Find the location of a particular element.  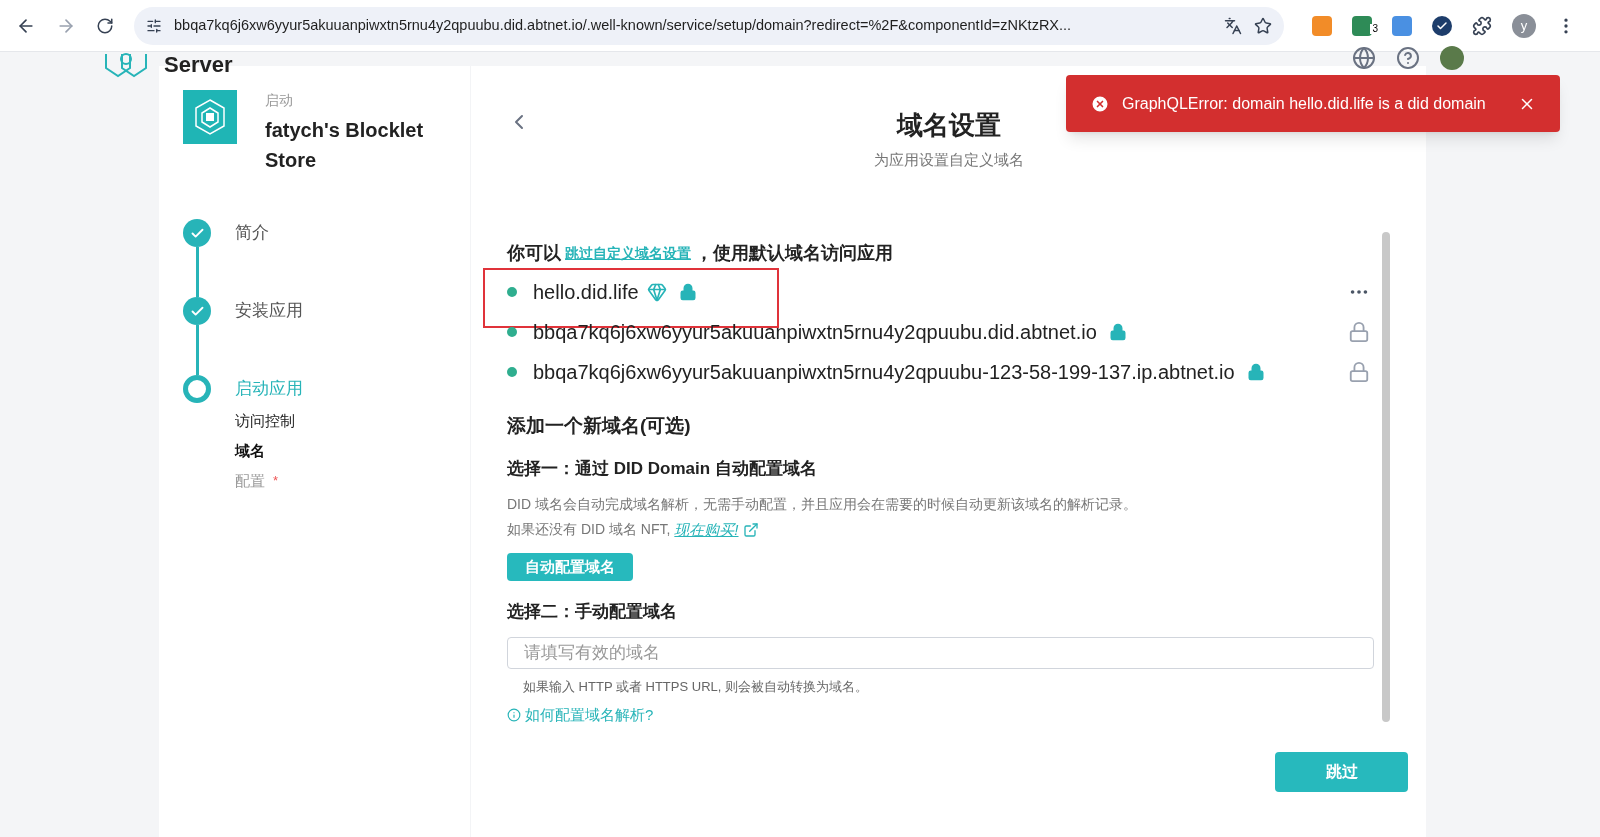

skip-button: 跳过 is located at coordinates (1341, 771).